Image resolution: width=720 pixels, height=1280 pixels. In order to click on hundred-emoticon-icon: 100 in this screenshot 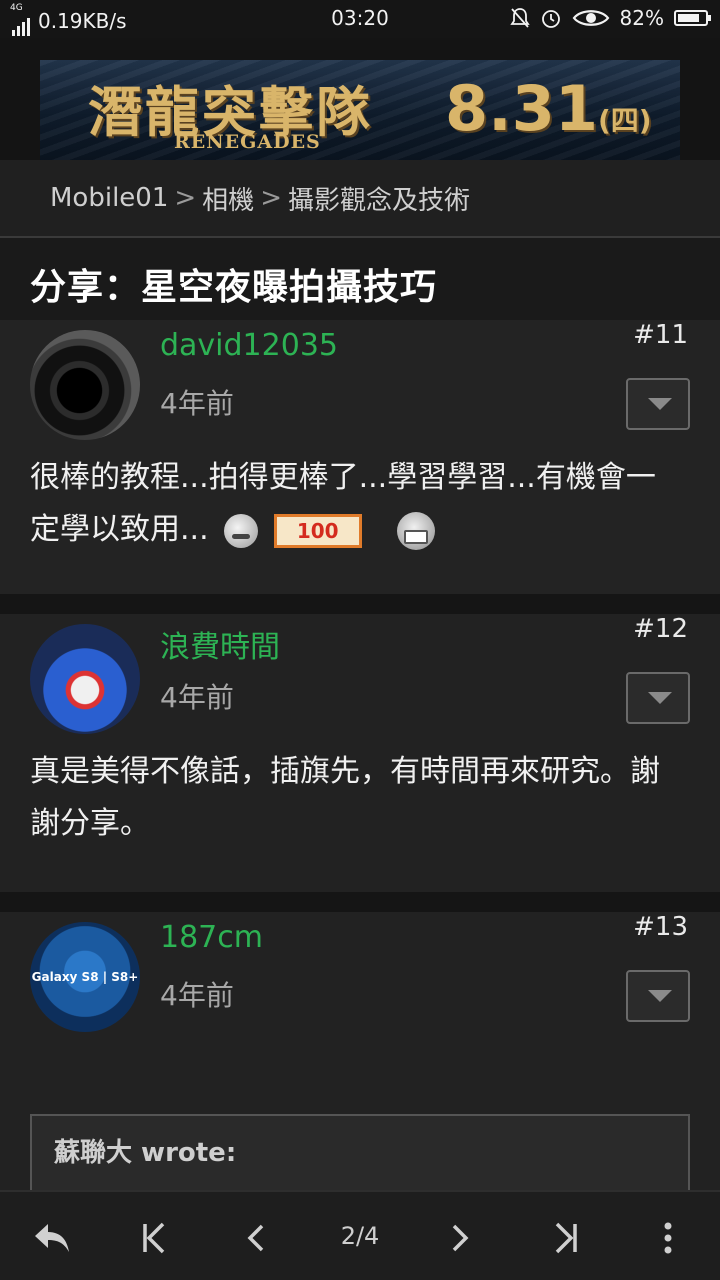, I will do `click(317, 530)`.